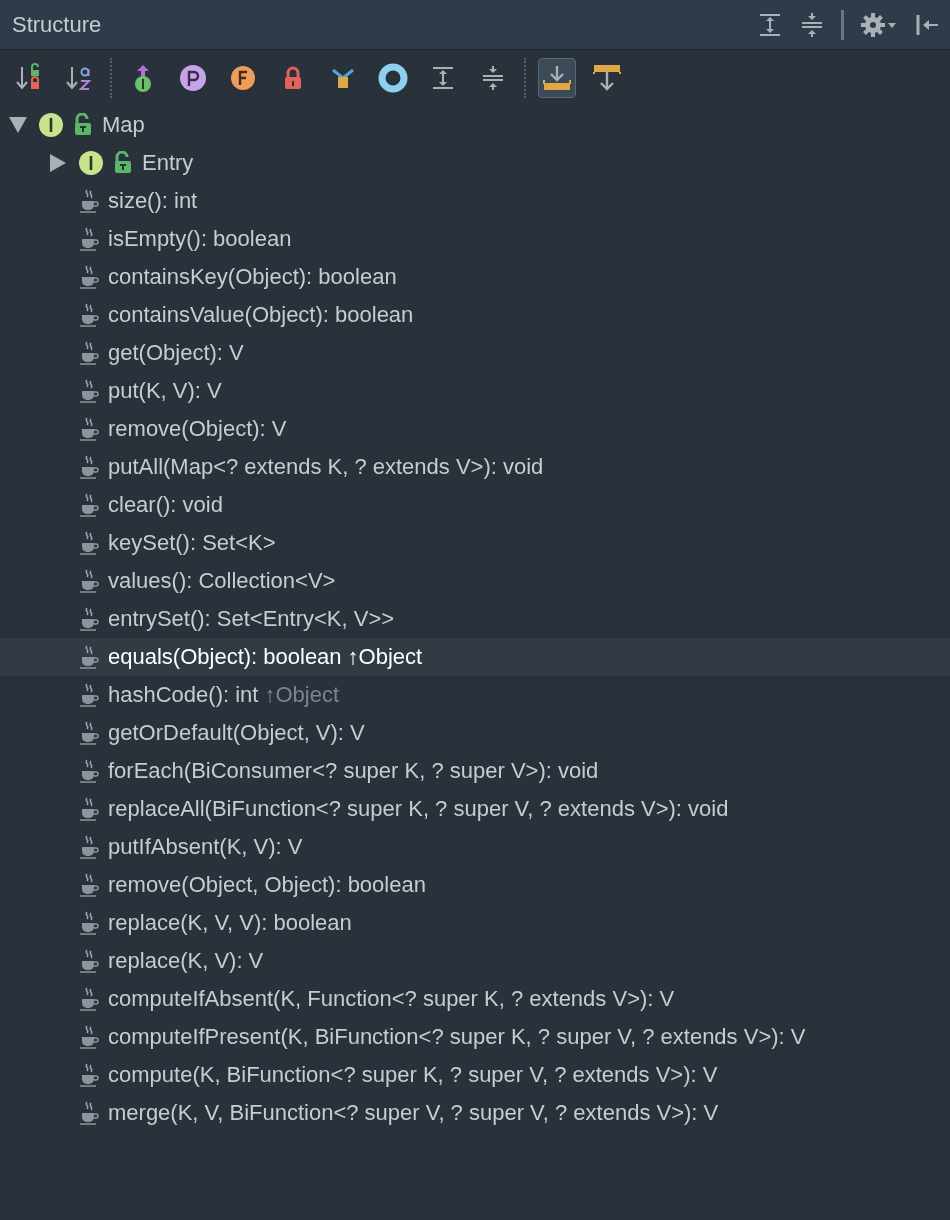 This screenshot has width=950, height=1220. I want to click on method-signature: put(K, V): V, so click(165, 391).